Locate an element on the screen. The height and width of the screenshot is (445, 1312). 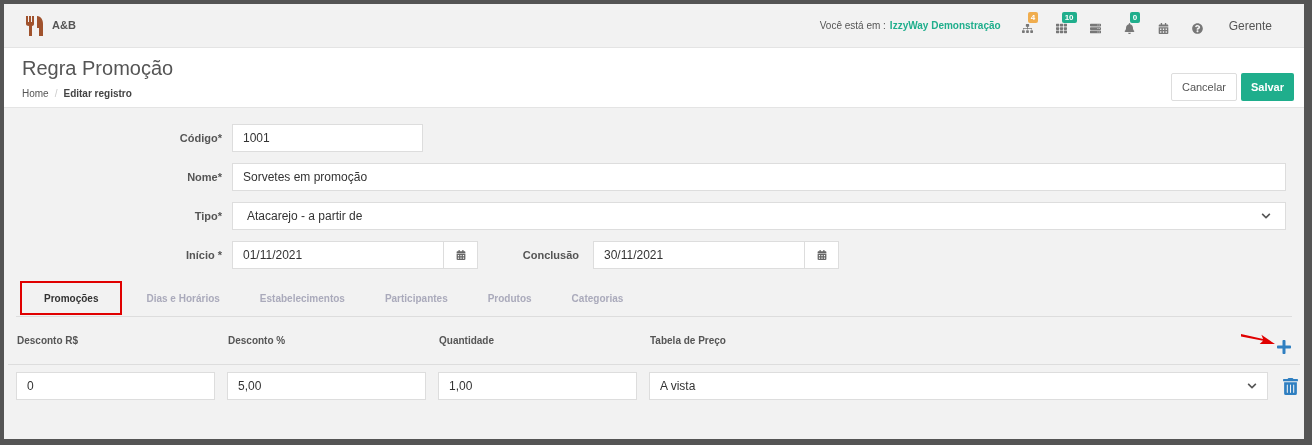
column-header: Desconto R$ is located at coordinates (48, 341).